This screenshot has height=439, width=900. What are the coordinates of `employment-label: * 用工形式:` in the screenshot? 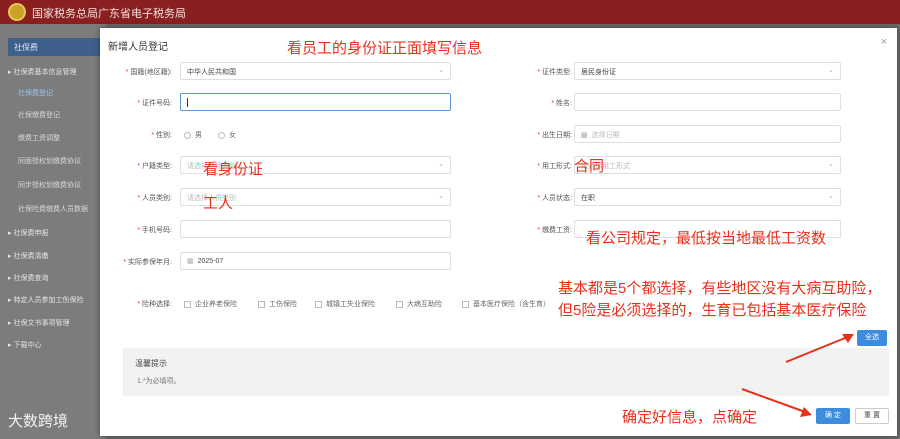 It's located at (554, 166).